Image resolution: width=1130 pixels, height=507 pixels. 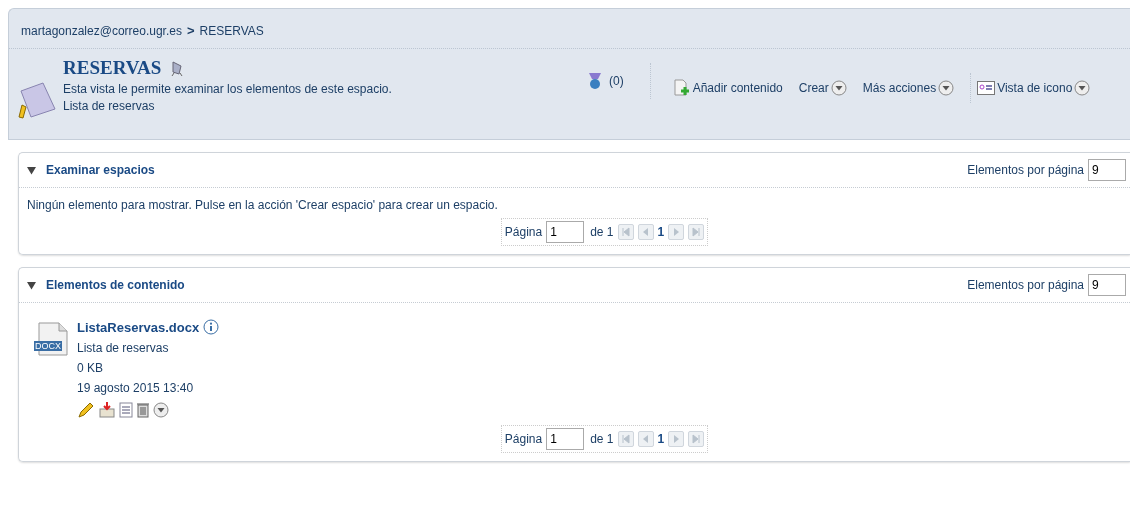 I want to click on details-icon, so click(x=126, y=410).